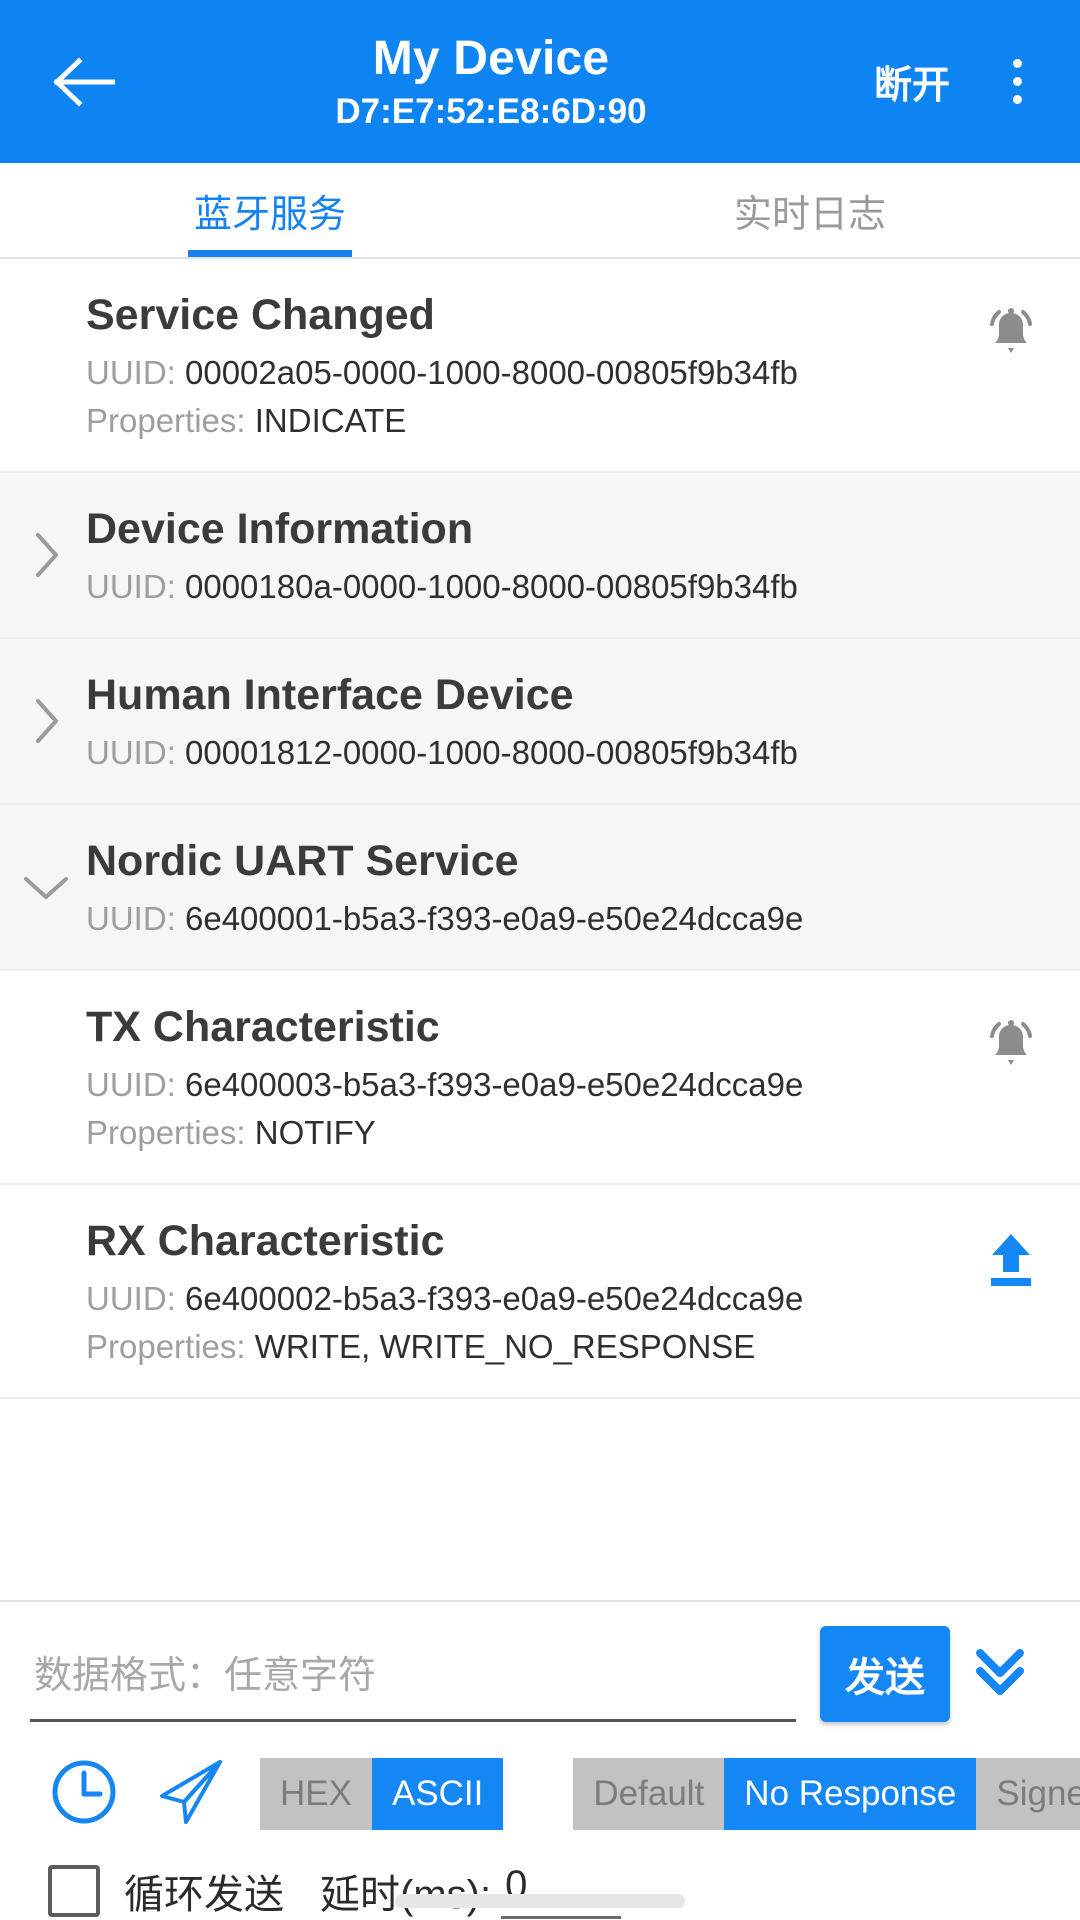 This screenshot has height=1920, width=1080. What do you see at coordinates (437, 1794) in the screenshot?
I see `format-option-ascii: ASCII` at bounding box center [437, 1794].